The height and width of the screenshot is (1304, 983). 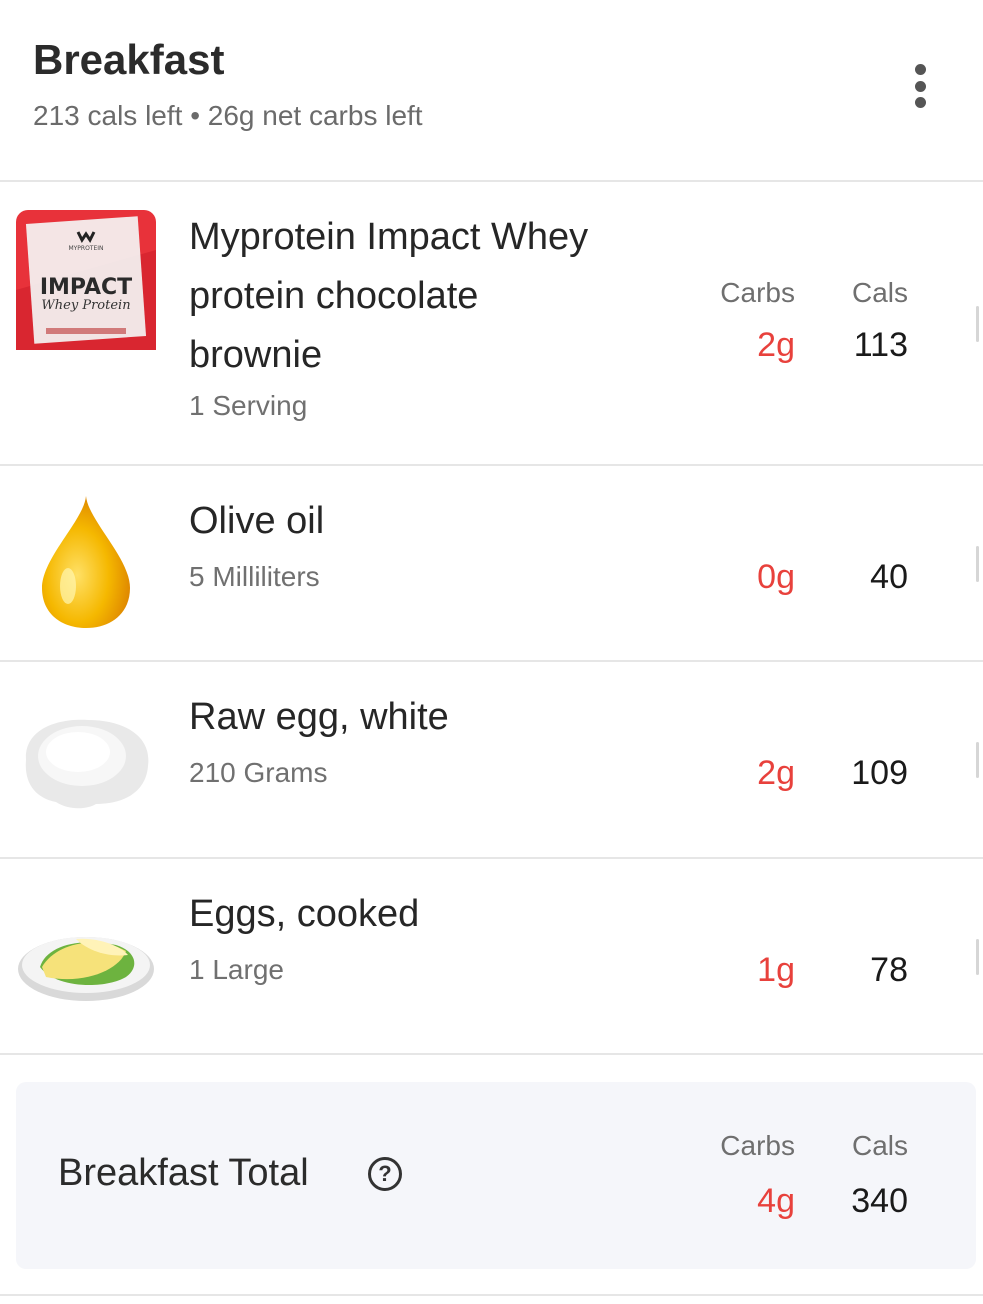 What do you see at coordinates (85, 248) in the screenshot?
I see `package-brand-text: MYPROTEIN` at bounding box center [85, 248].